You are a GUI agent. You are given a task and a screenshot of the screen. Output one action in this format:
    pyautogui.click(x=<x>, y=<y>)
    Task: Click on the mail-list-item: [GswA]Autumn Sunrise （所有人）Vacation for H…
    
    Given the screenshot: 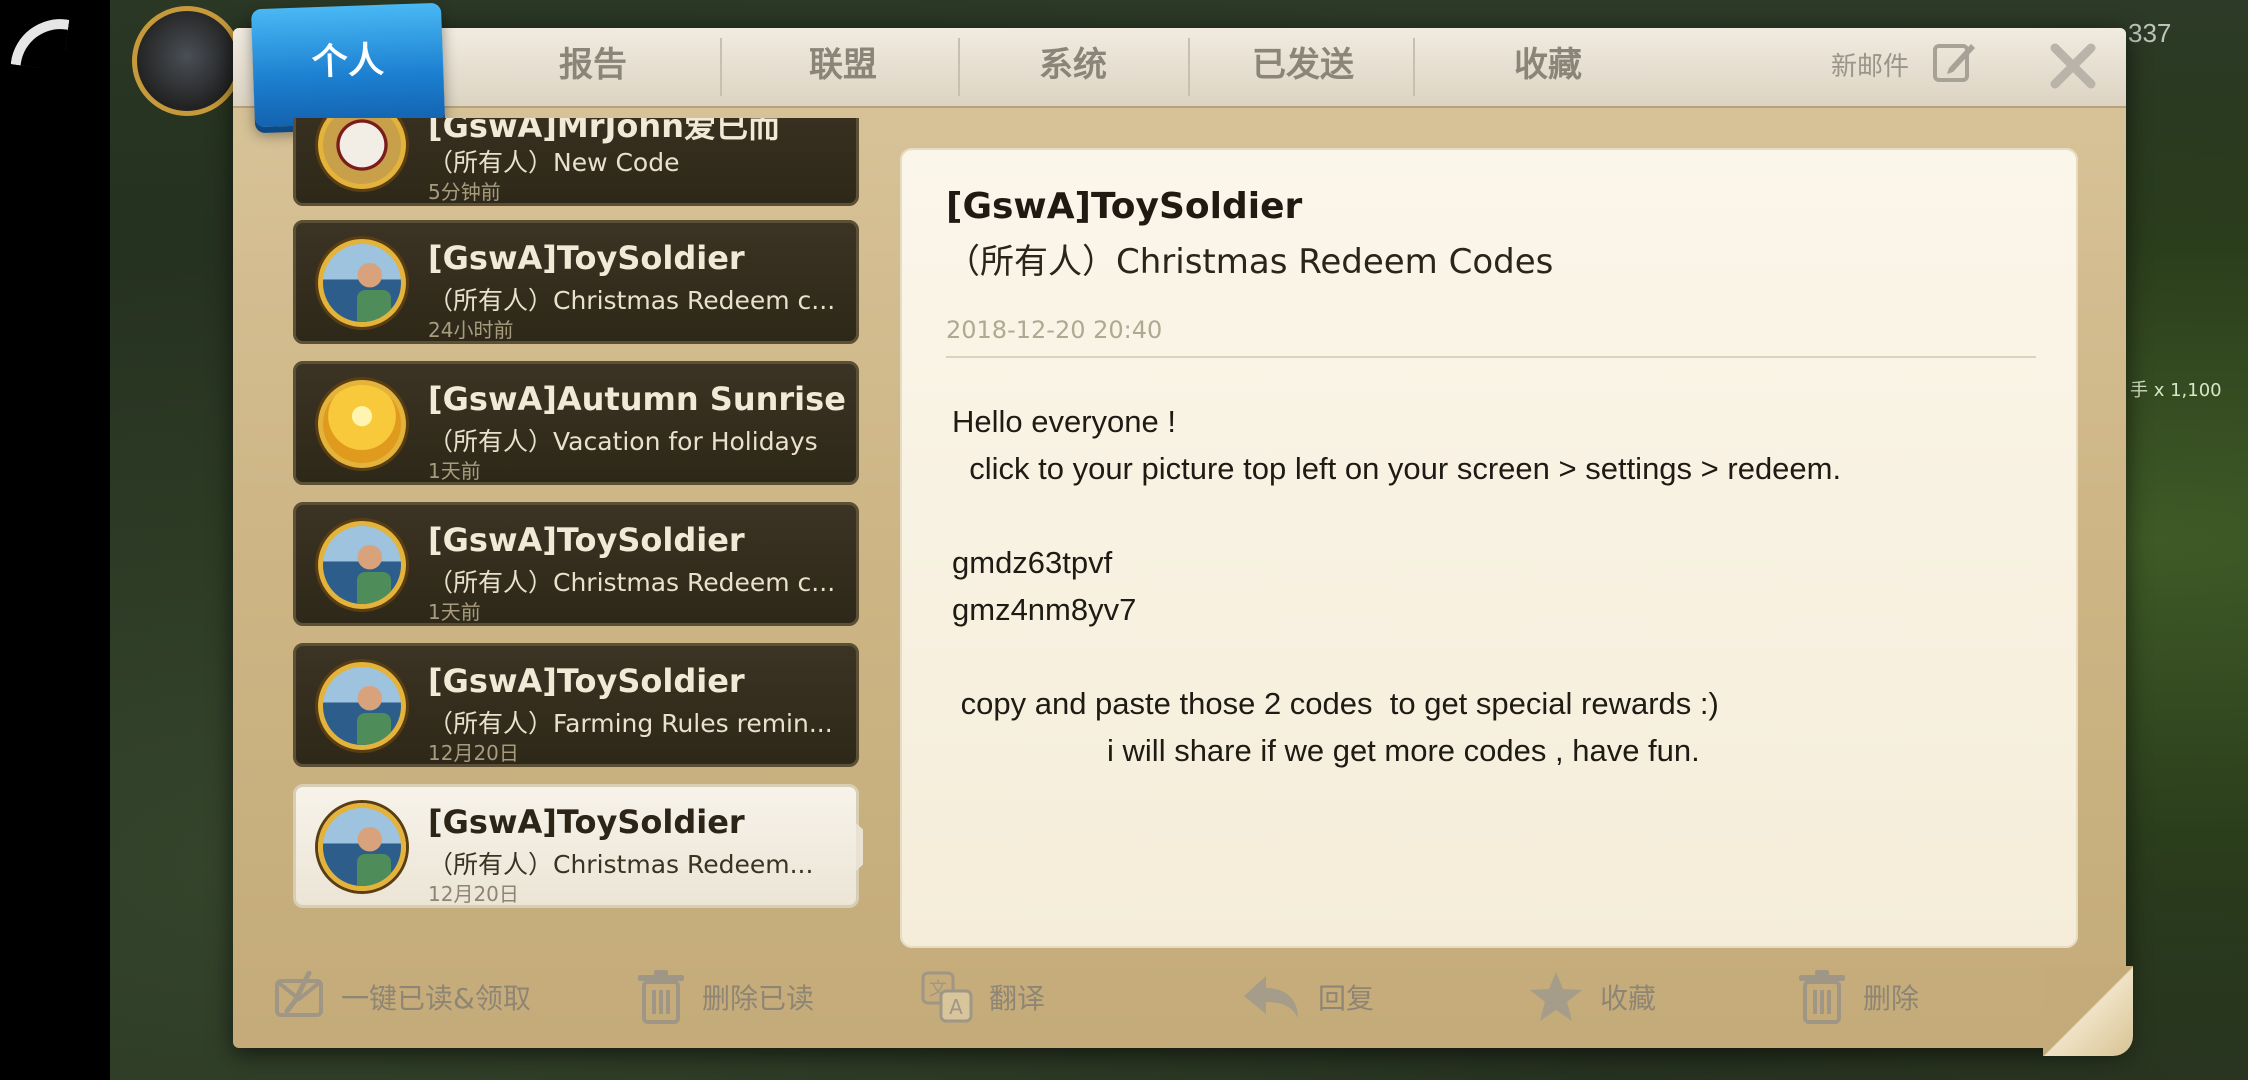 What is the action you would take?
    pyautogui.click(x=576, y=423)
    